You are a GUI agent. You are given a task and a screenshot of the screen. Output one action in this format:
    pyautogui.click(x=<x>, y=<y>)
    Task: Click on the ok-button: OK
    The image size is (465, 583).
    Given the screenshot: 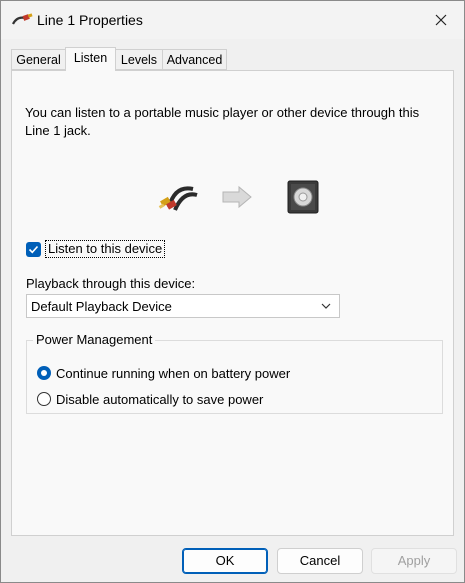 What is the action you would take?
    pyautogui.click(x=225, y=561)
    